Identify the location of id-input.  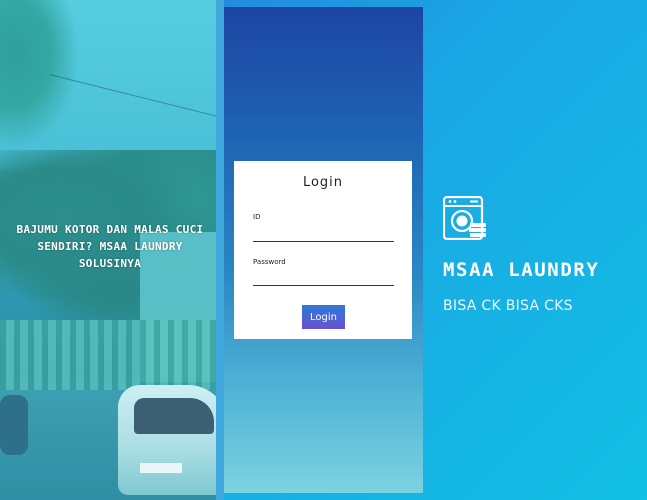
(323, 233).